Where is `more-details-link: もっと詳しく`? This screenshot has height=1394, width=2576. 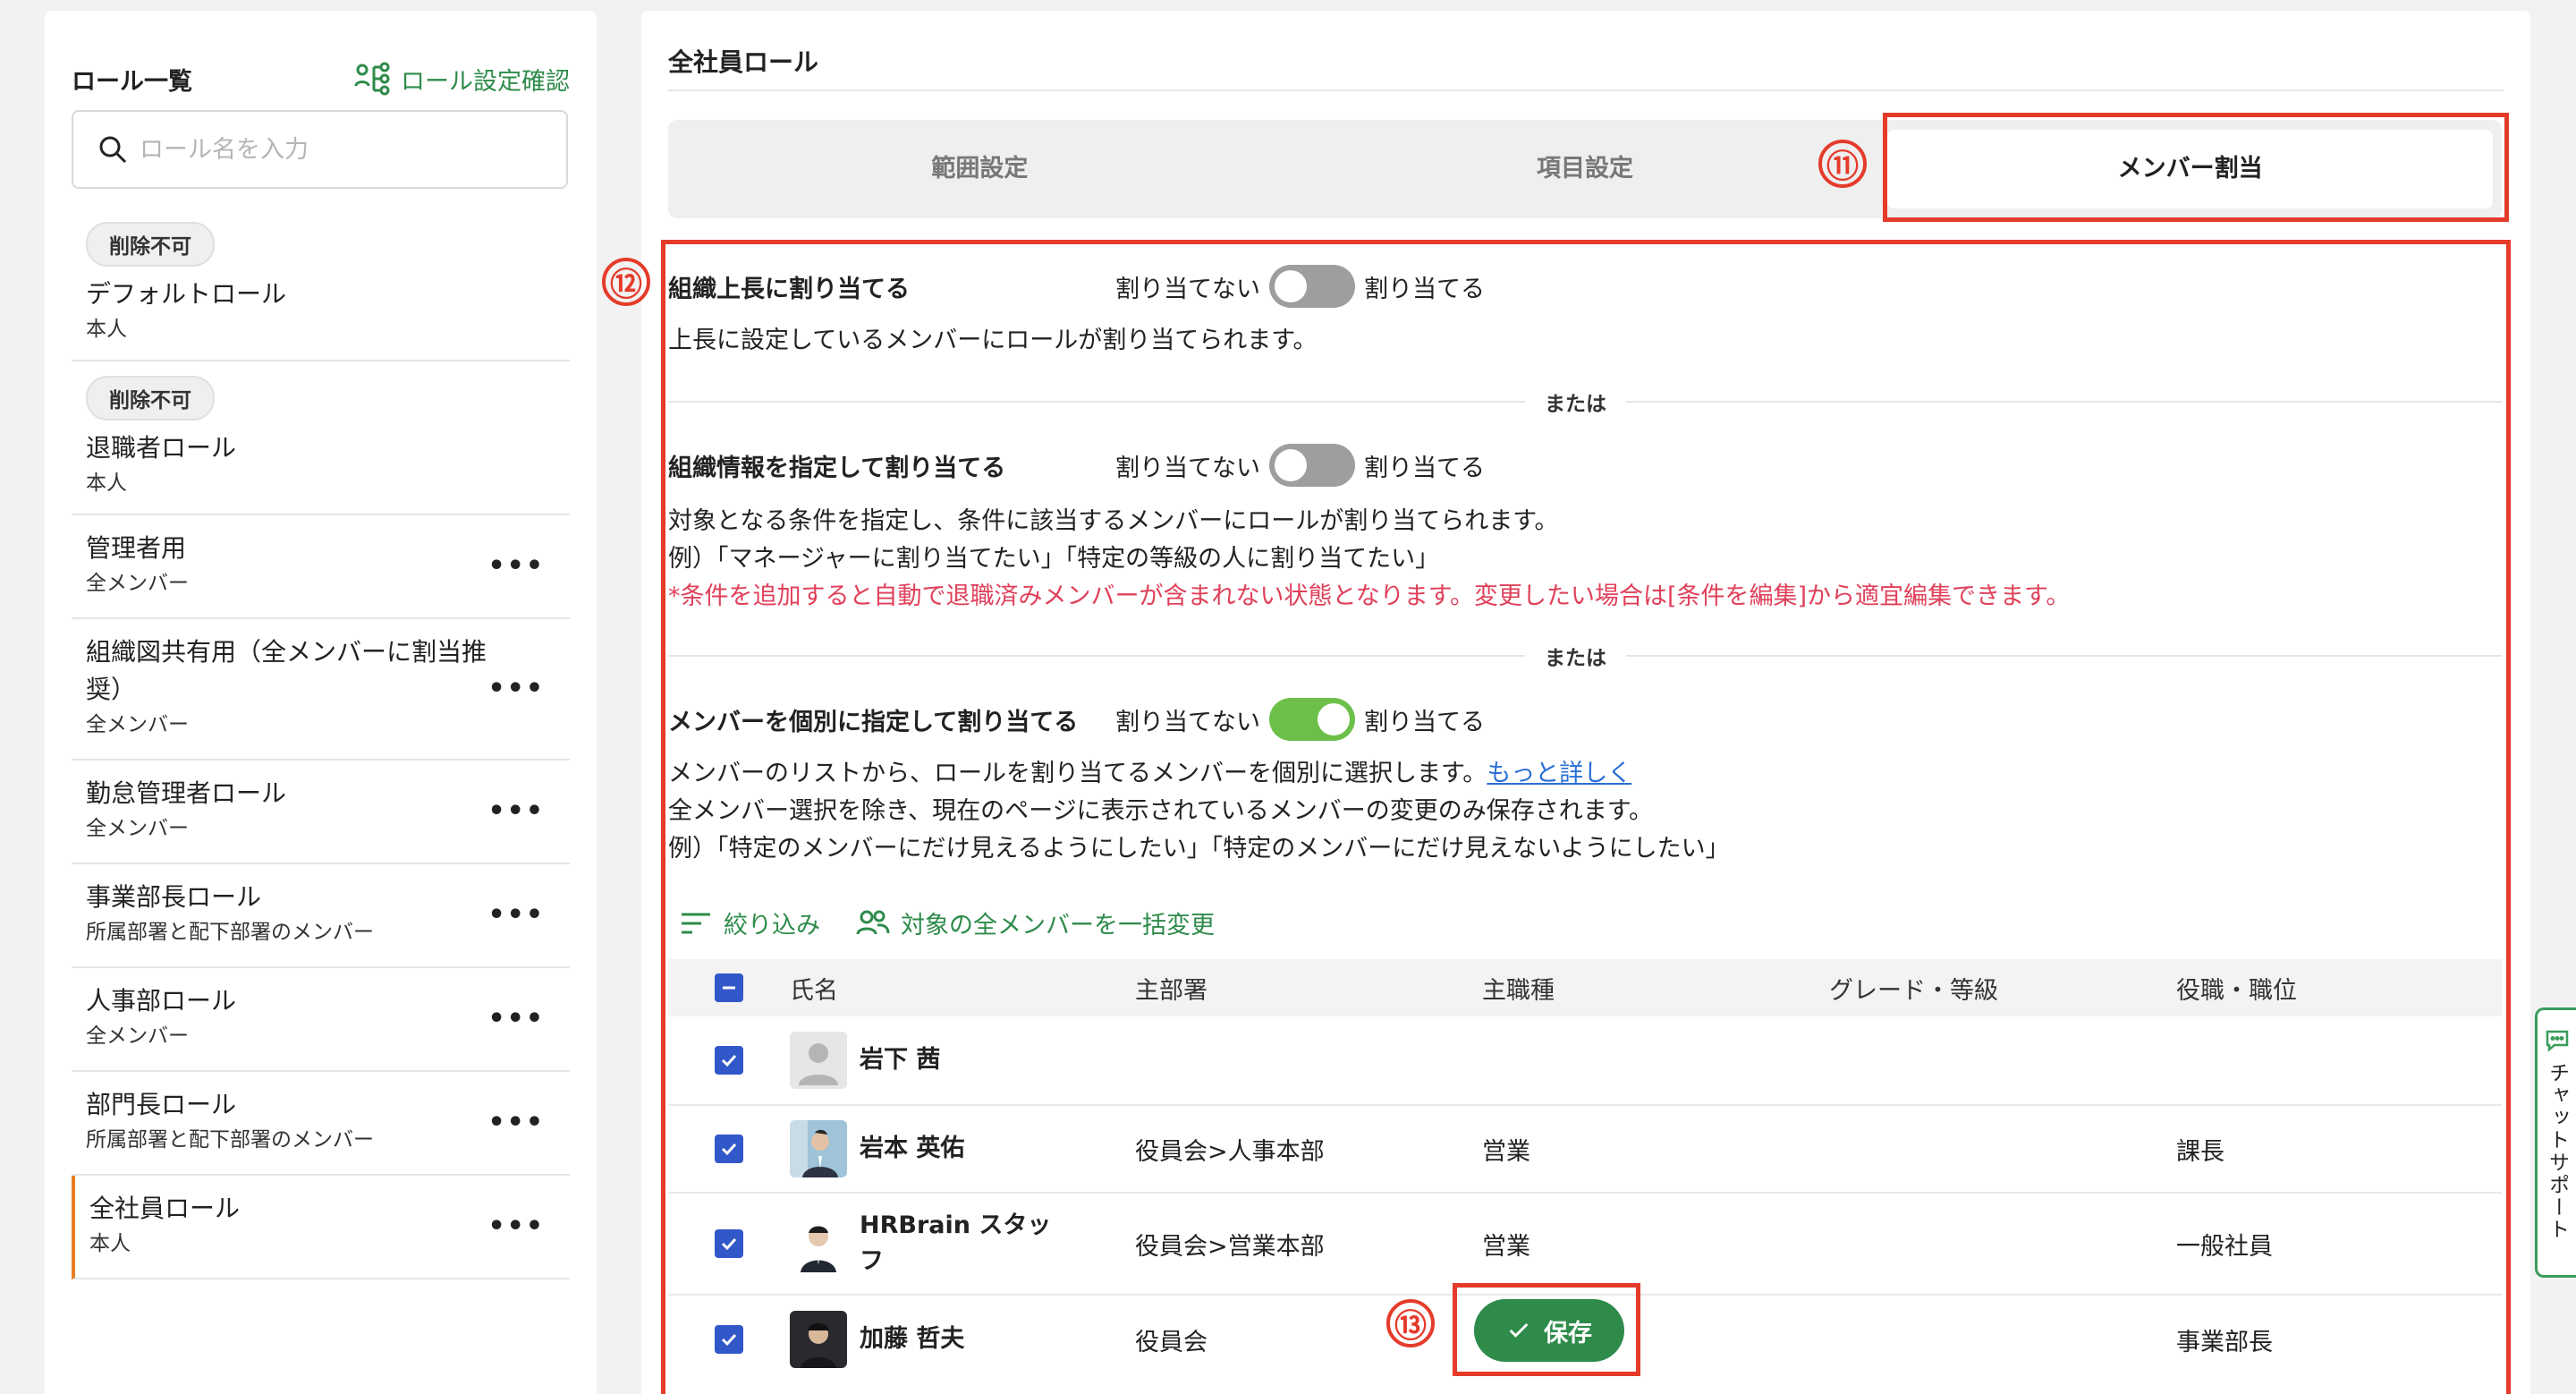
more-details-link: もっと詳しく is located at coordinates (1559, 773).